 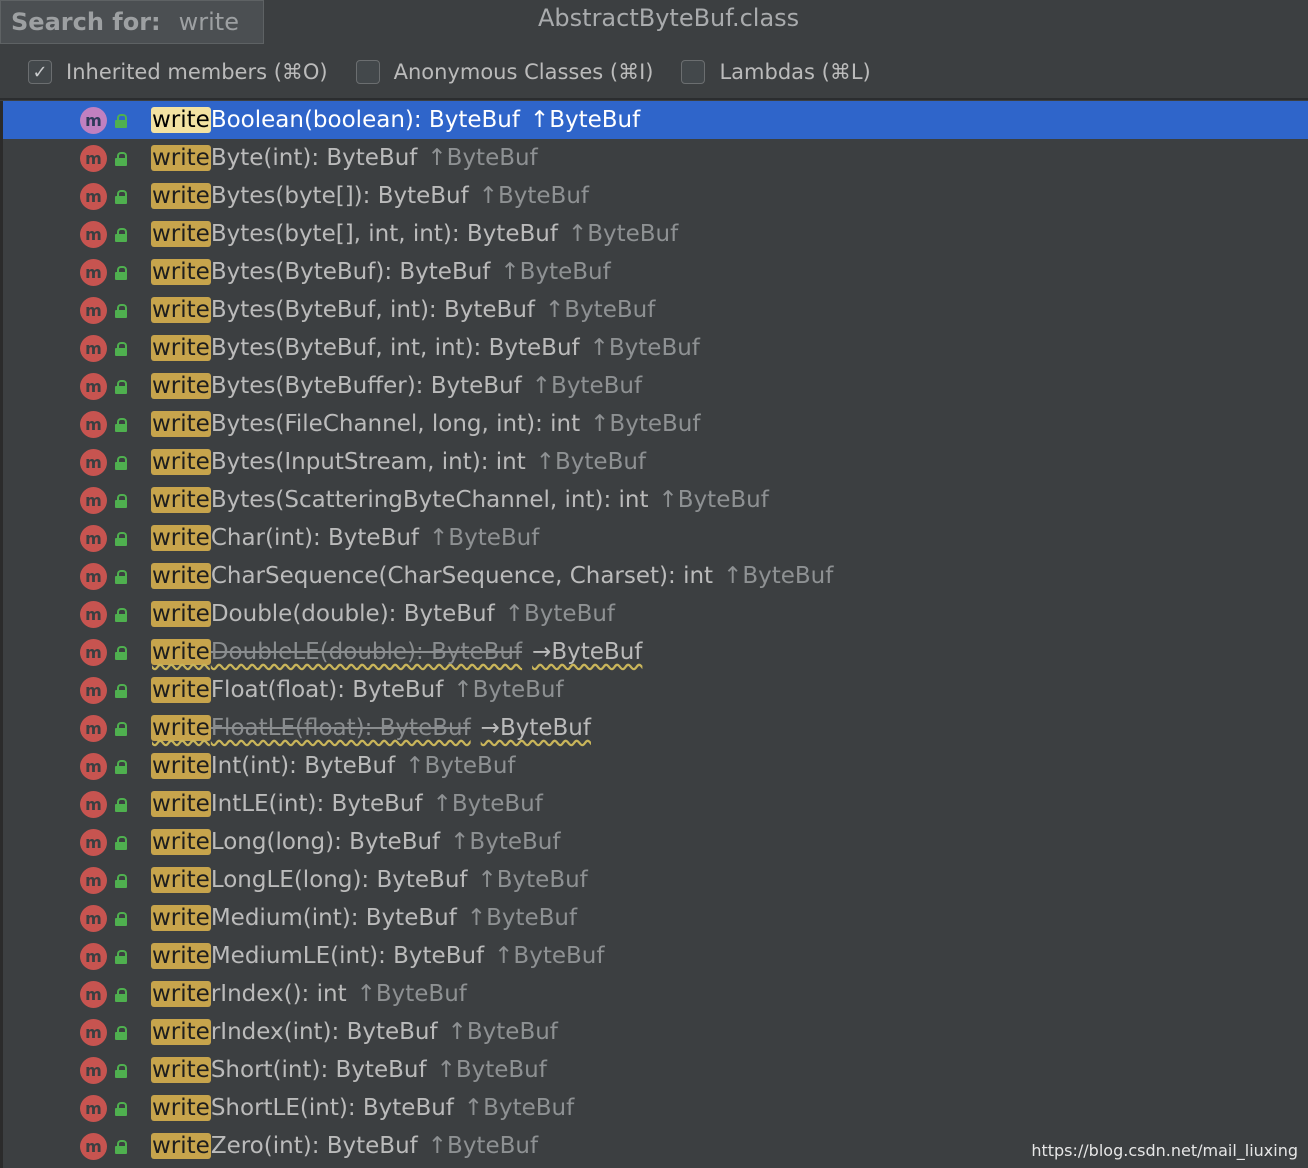 What do you see at coordinates (654, 99) in the screenshot?
I see `header-divider` at bounding box center [654, 99].